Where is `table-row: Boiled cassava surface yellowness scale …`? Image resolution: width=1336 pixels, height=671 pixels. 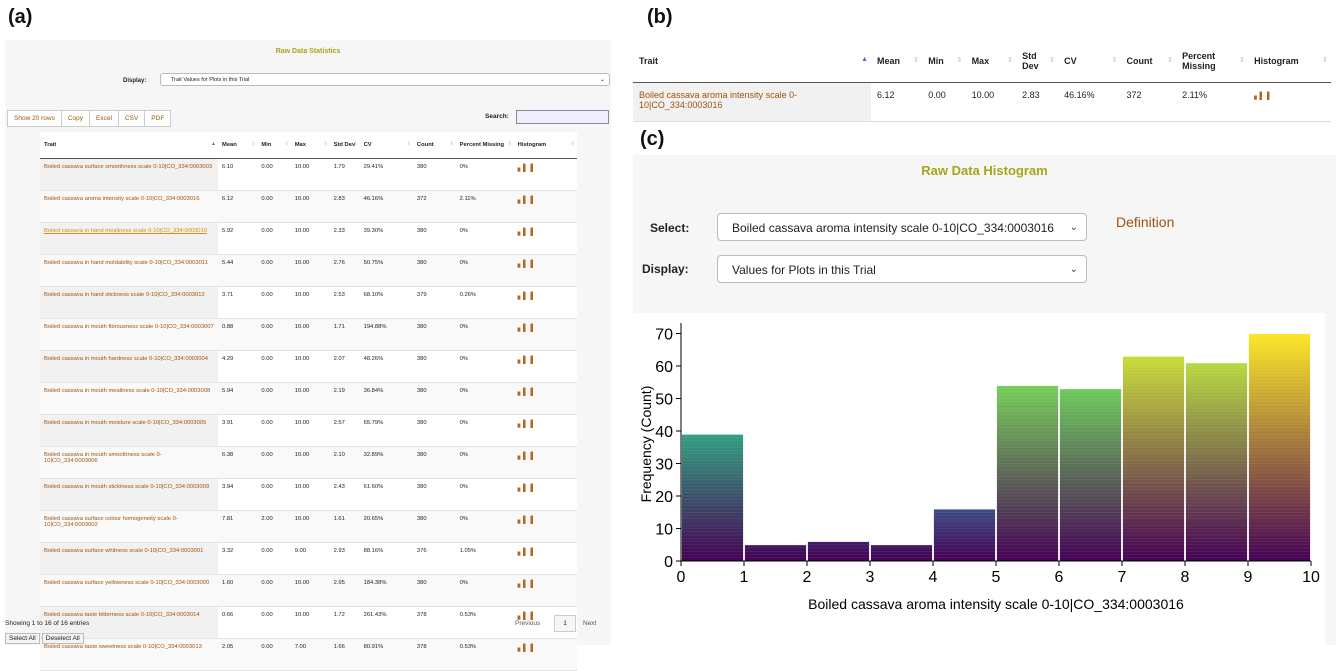
table-row: Boiled cassava surface yellowness scale … is located at coordinates (308, 590).